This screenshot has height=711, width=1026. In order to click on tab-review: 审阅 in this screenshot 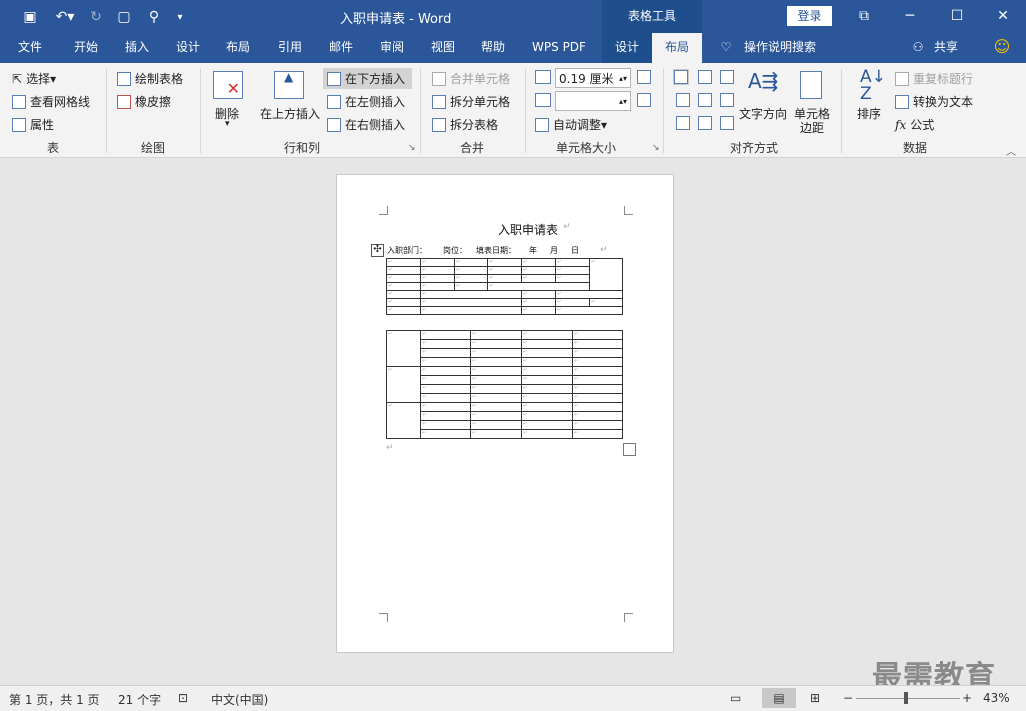, I will do `click(392, 48)`.